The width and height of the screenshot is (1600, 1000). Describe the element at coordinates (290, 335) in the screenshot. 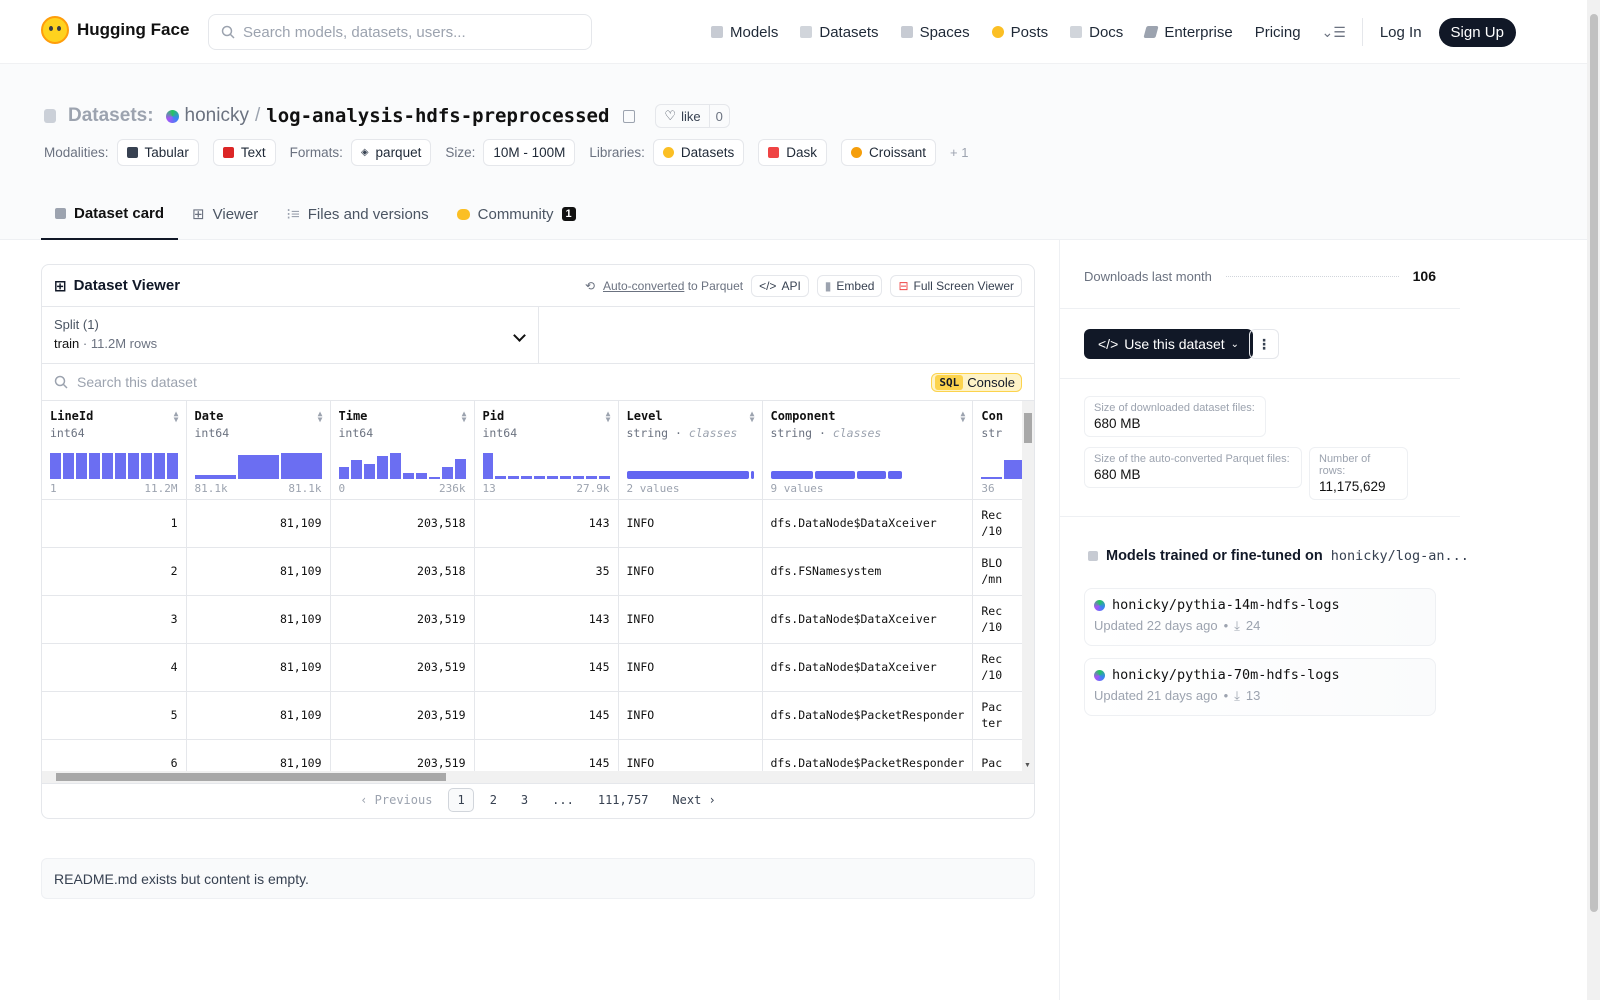

I see `split-selector: Split (1) train · 11.2M rows` at that location.